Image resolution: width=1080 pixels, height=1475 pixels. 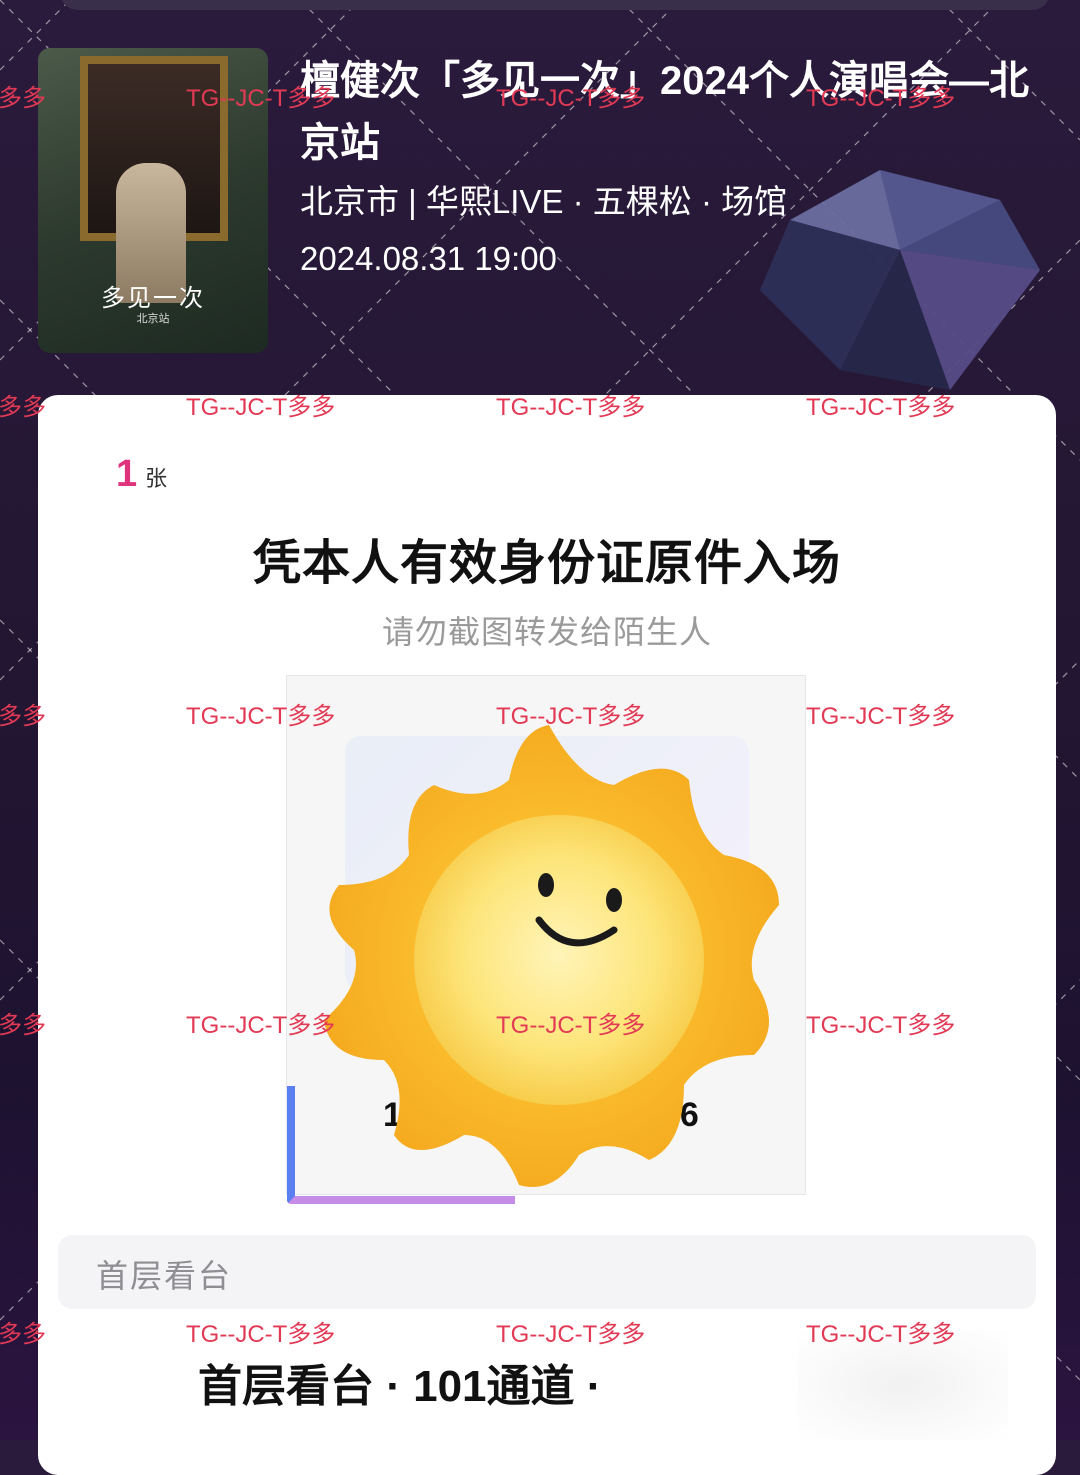 What do you see at coordinates (555, 5) in the screenshot?
I see `top-strip` at bounding box center [555, 5].